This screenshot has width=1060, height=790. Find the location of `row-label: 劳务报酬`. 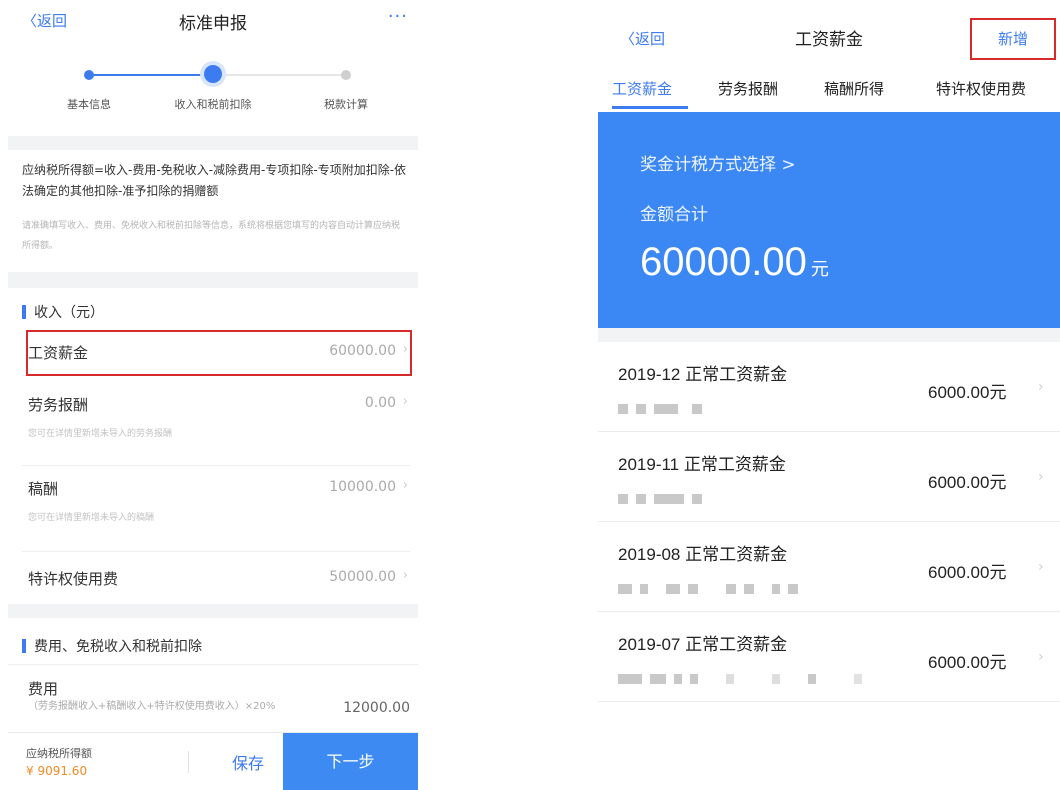

row-label: 劳务报酬 is located at coordinates (58, 405).